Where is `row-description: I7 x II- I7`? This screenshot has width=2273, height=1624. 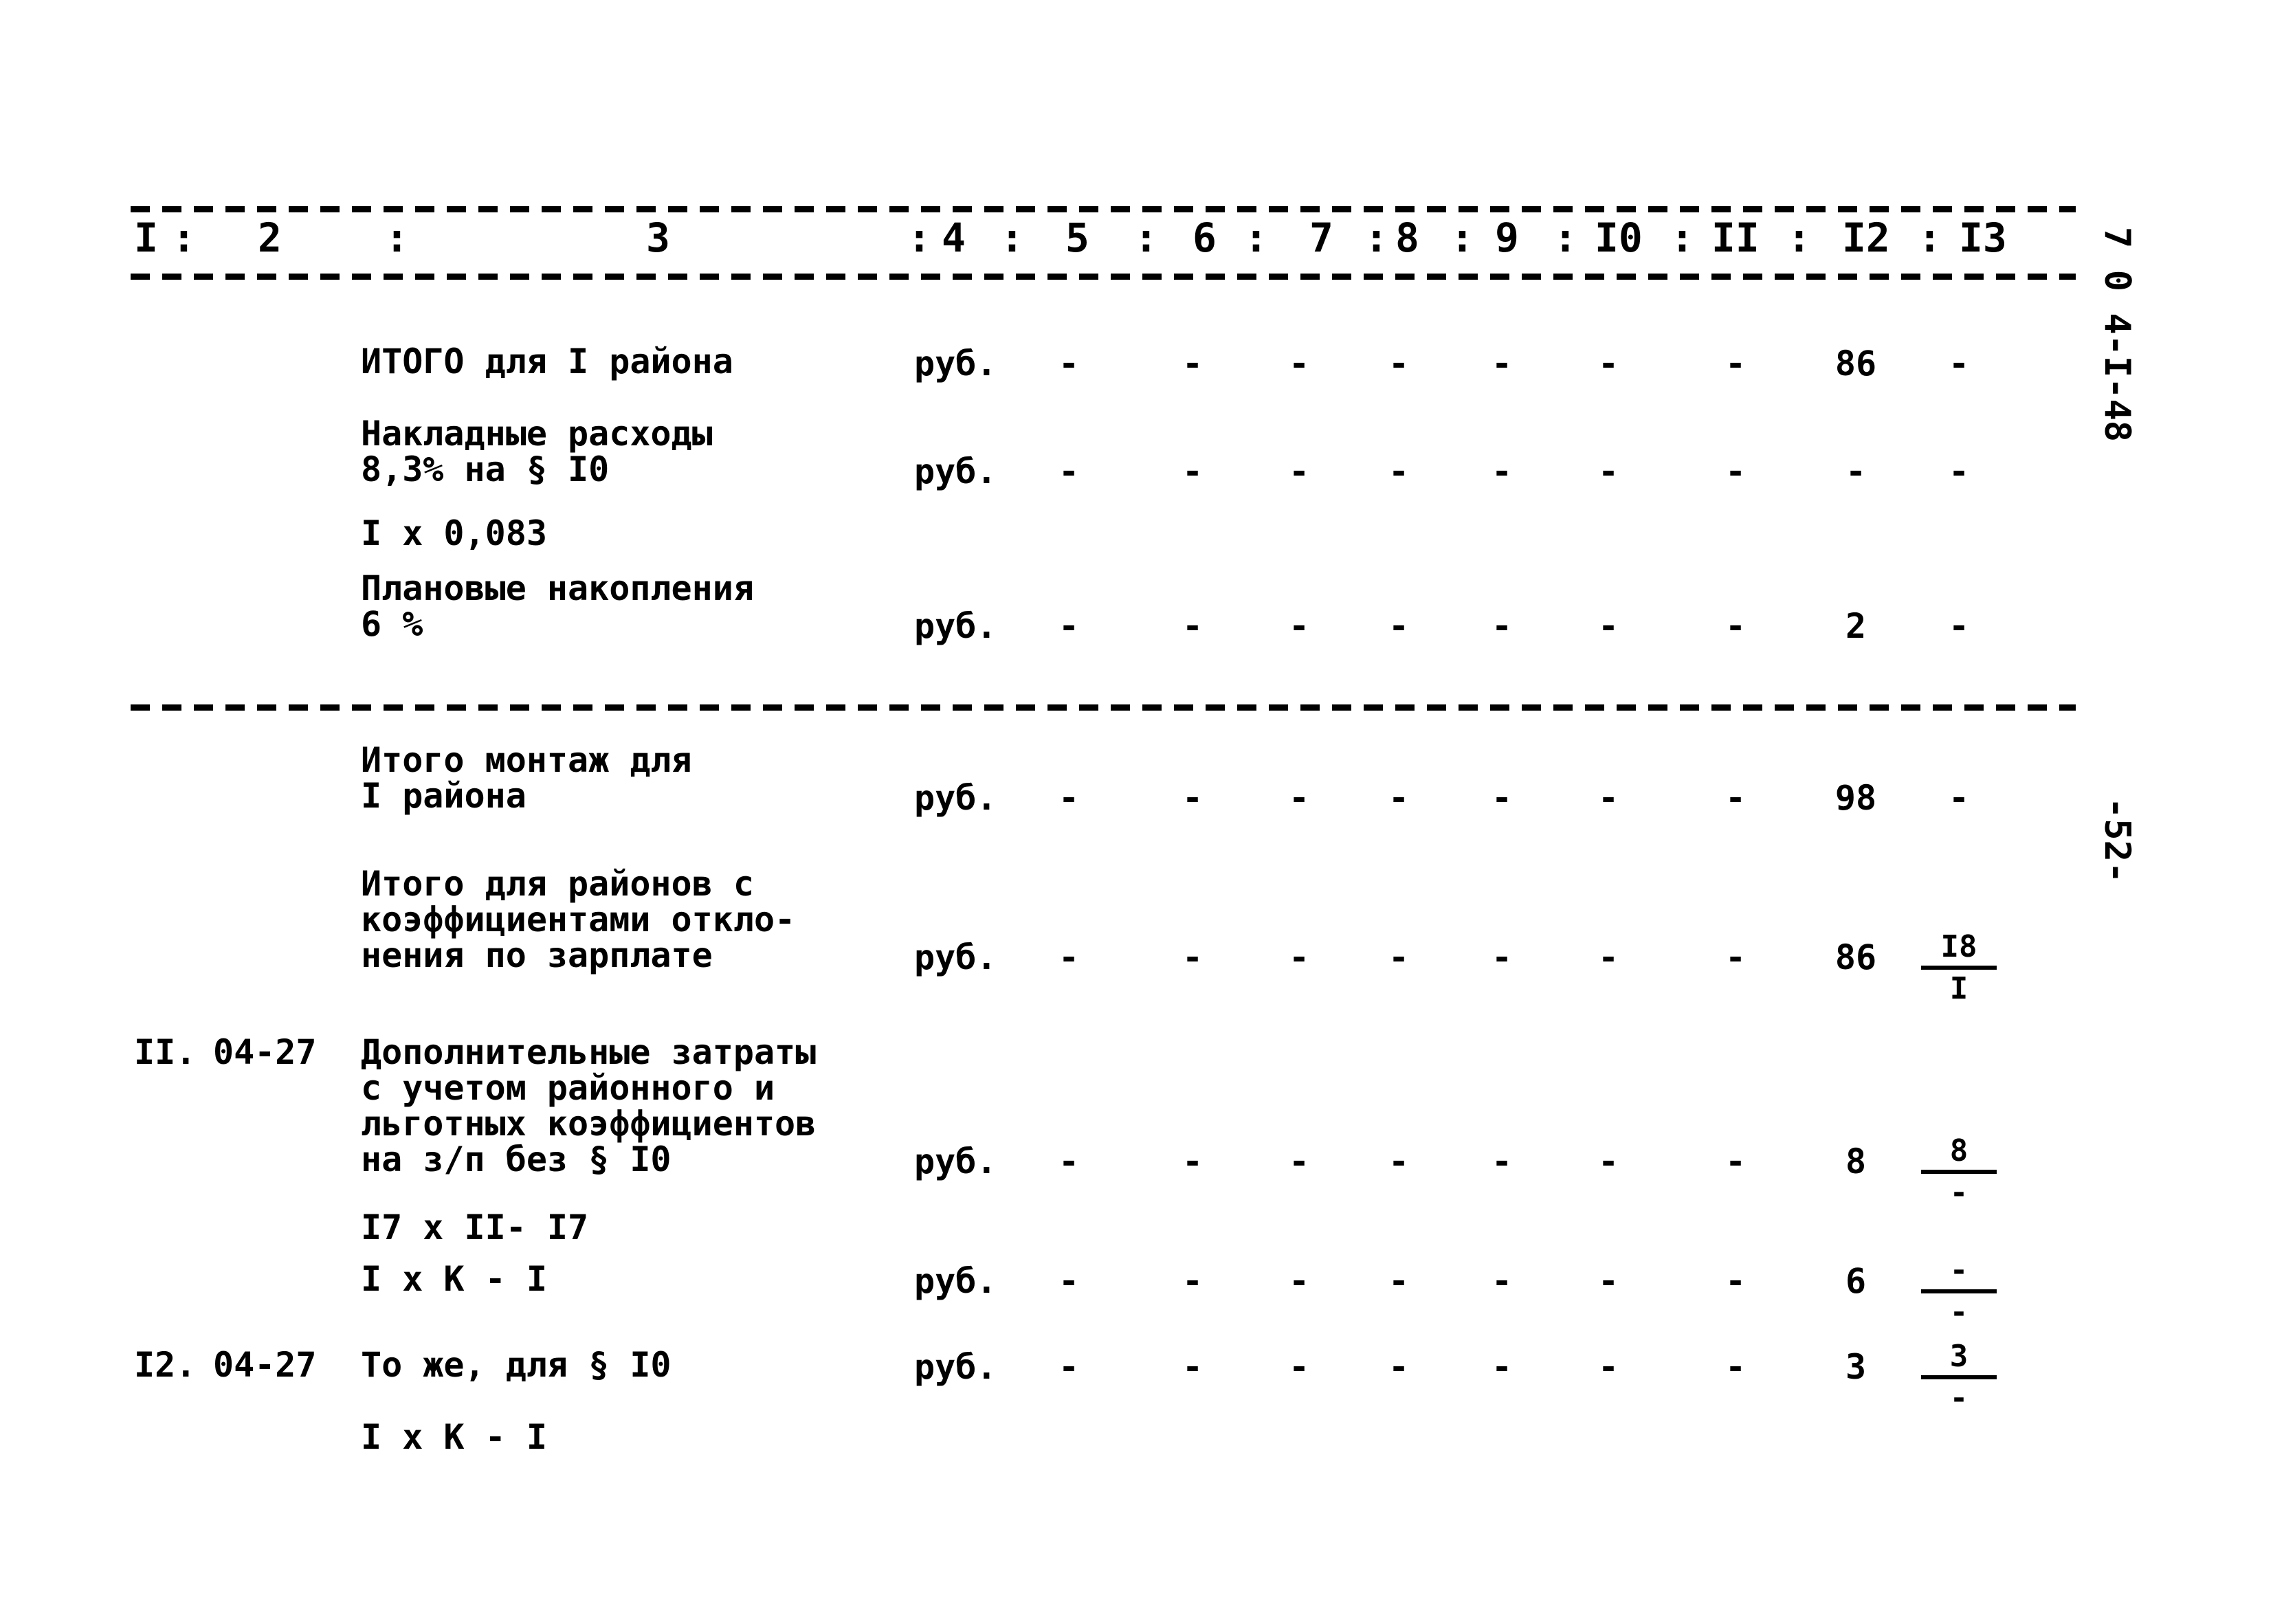 row-description: I7 x II- I7 is located at coordinates (475, 1227).